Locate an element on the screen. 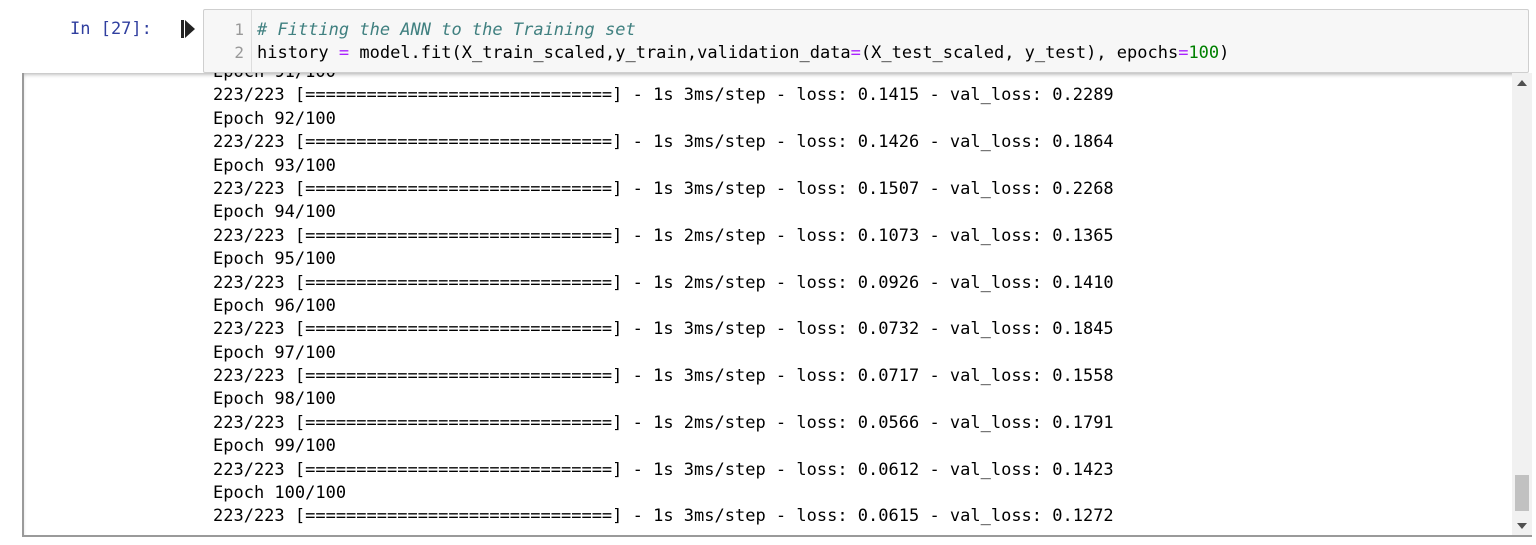 The image size is (1536, 545). code-token: ) is located at coordinates (1224, 53).